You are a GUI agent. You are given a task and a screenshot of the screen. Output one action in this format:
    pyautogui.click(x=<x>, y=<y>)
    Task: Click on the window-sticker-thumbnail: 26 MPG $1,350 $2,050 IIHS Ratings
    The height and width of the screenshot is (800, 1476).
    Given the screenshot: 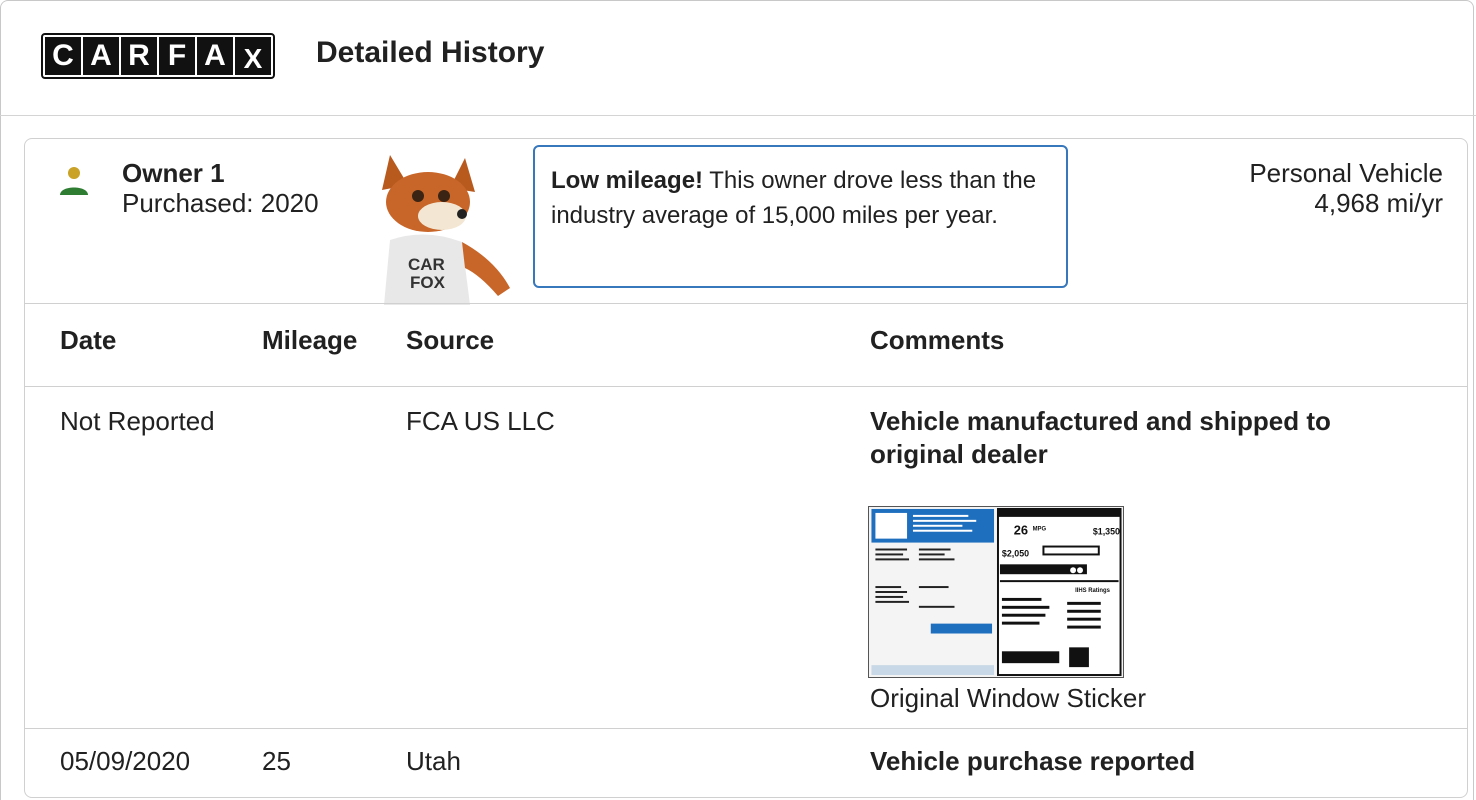 What is the action you would take?
    pyautogui.click(x=996, y=592)
    